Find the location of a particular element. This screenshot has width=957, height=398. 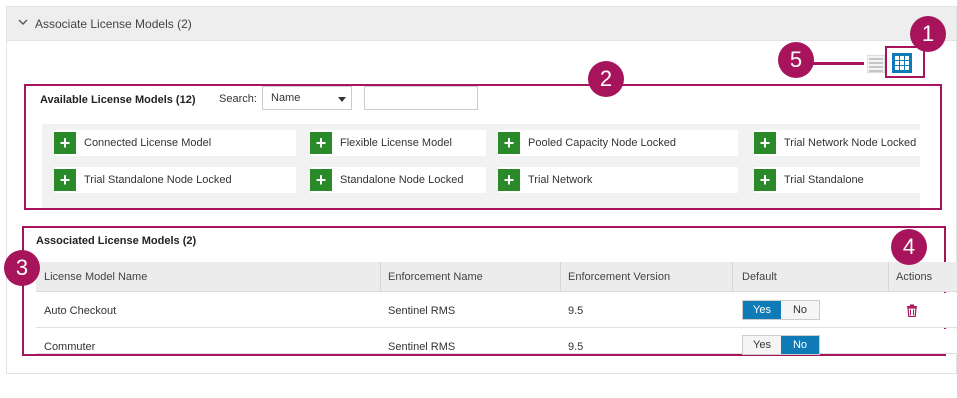

list-view-icon is located at coordinates (876, 64).